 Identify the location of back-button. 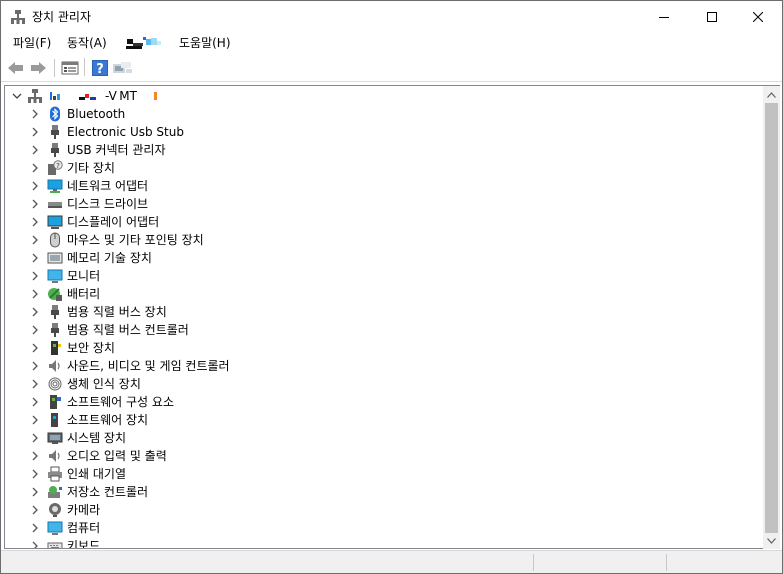
(16, 68).